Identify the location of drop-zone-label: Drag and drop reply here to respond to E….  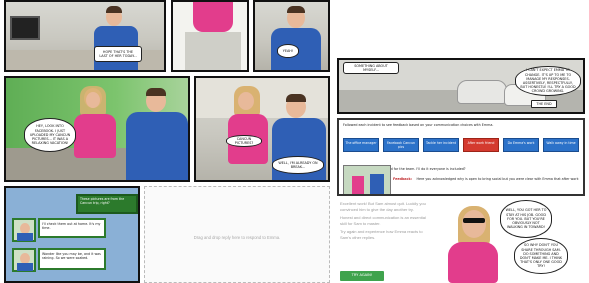
(237, 237).